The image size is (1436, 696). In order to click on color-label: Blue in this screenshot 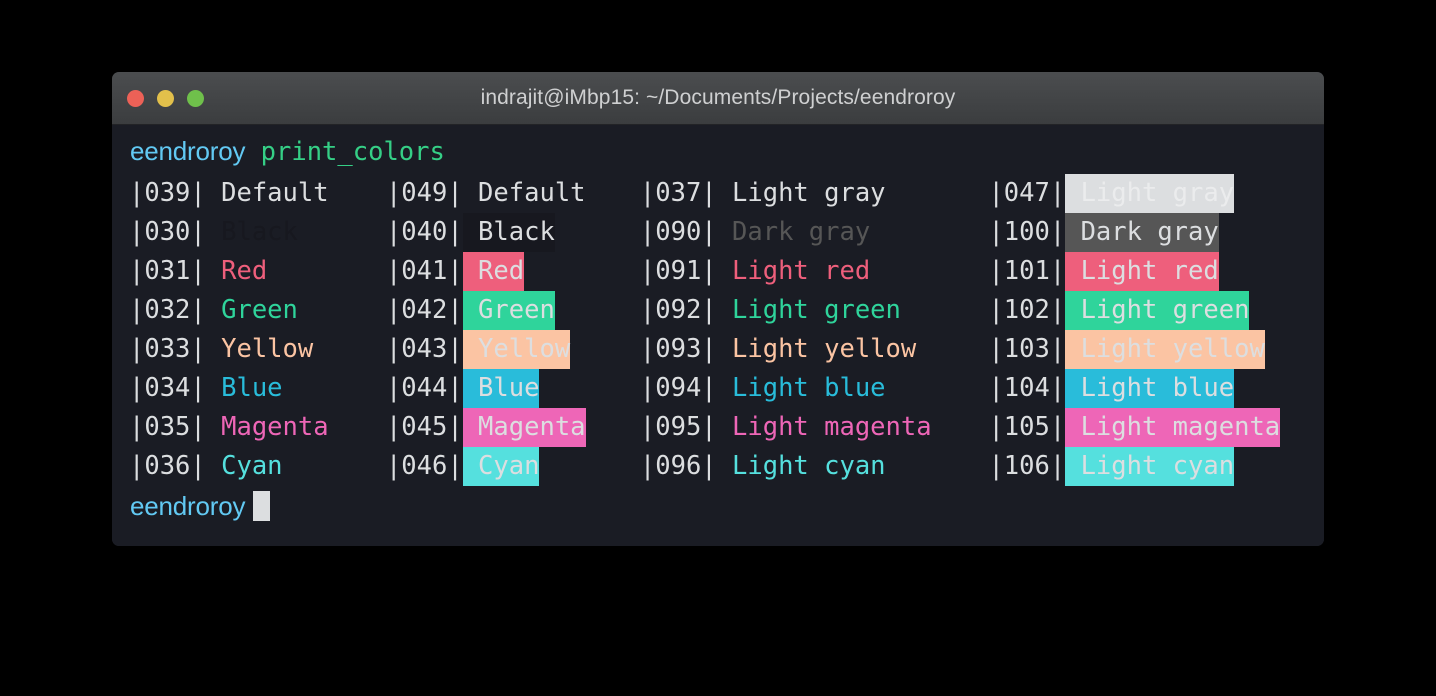, I will do `click(244, 388)`.